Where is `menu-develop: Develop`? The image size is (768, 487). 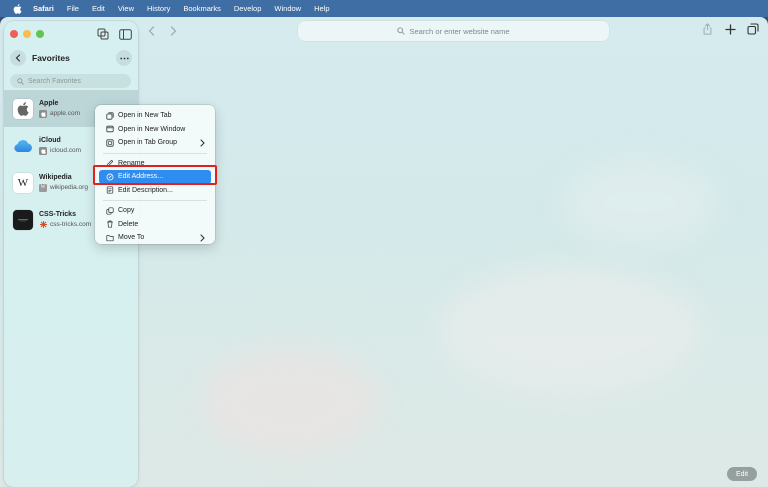 menu-develop: Develop is located at coordinates (248, 8).